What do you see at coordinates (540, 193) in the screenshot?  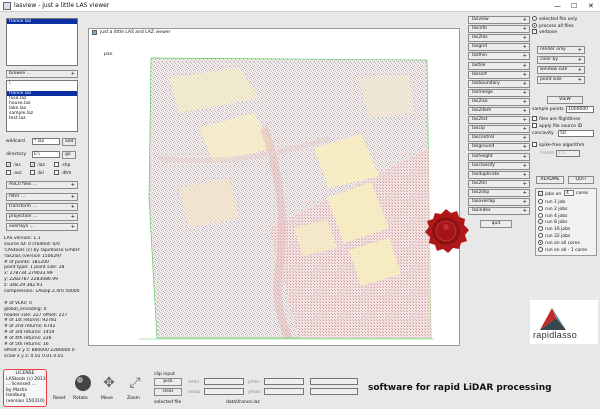 I see `jobs-checkbox: ✓` at bounding box center [540, 193].